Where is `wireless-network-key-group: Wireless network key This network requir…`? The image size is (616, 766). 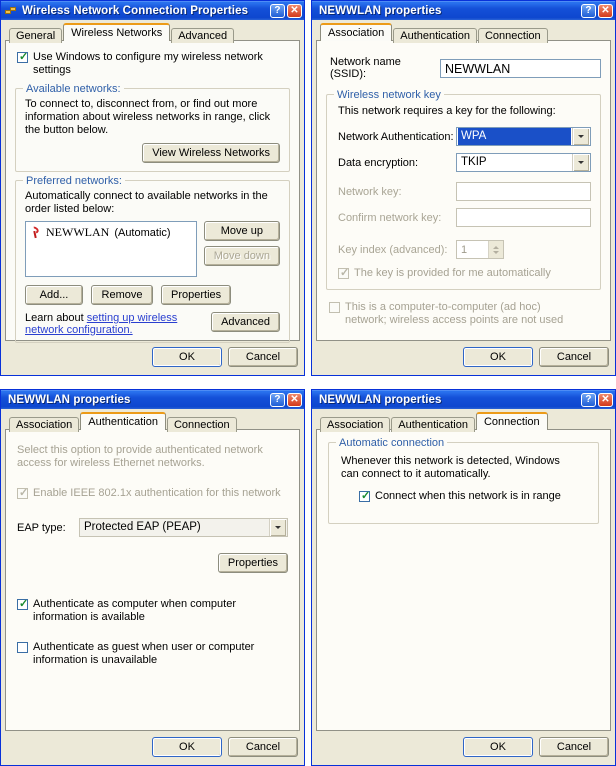 wireless-network-key-group: Wireless network key This network requir… is located at coordinates (463, 189).